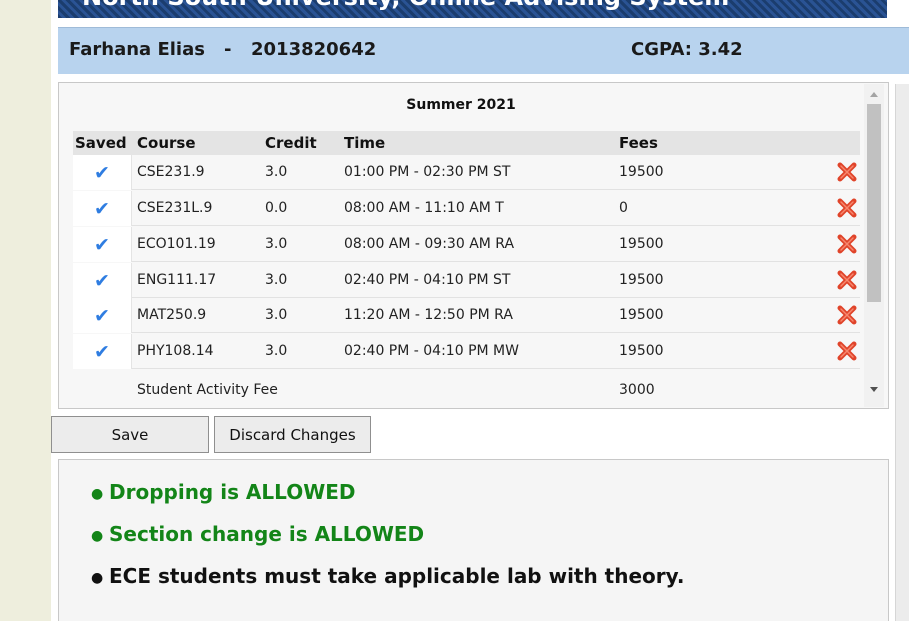  Describe the element at coordinates (291, 143) in the screenshot. I see `column-credit: Credit` at that location.